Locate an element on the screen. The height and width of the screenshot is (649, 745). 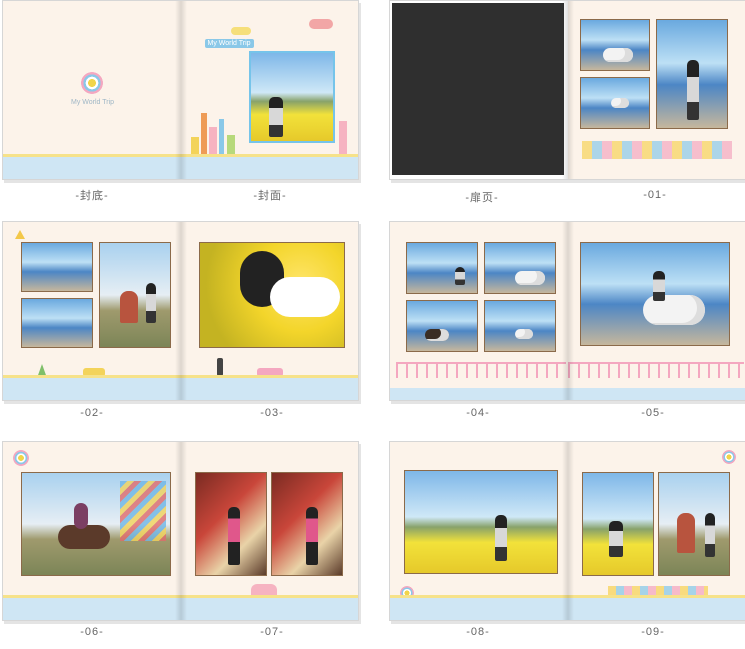
photo-beach is located at coordinates (57, 267).